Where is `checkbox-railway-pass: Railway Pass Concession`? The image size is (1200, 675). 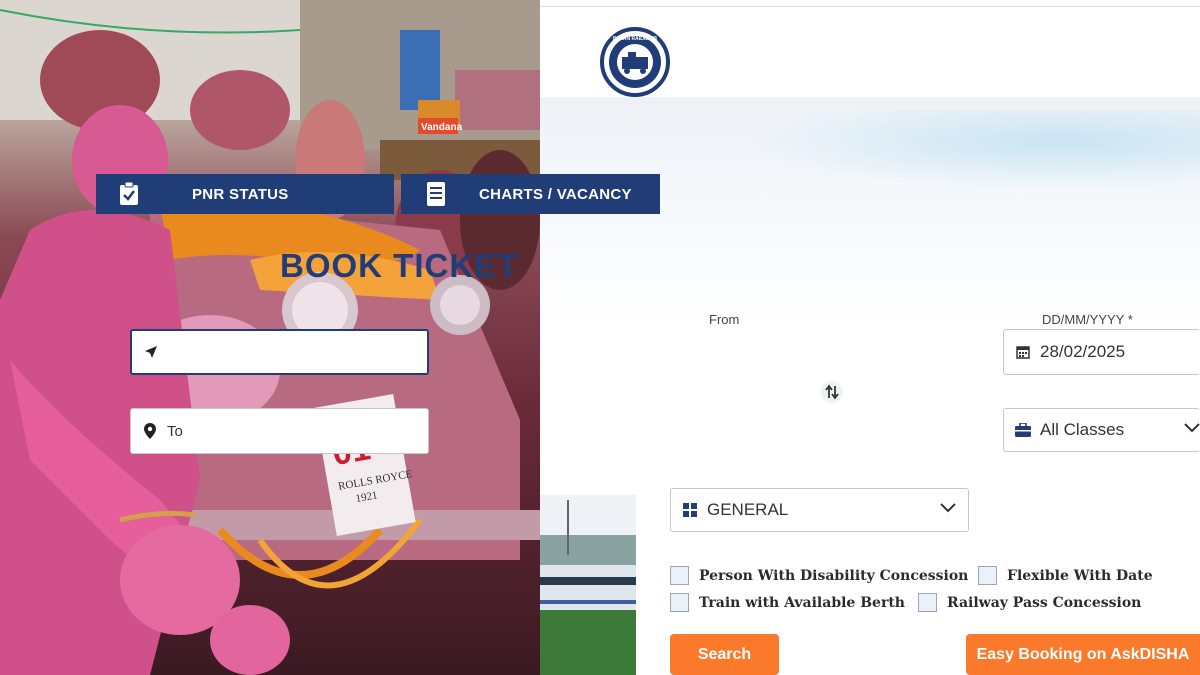 checkbox-railway-pass: Railway Pass Concession is located at coordinates (1029, 602).